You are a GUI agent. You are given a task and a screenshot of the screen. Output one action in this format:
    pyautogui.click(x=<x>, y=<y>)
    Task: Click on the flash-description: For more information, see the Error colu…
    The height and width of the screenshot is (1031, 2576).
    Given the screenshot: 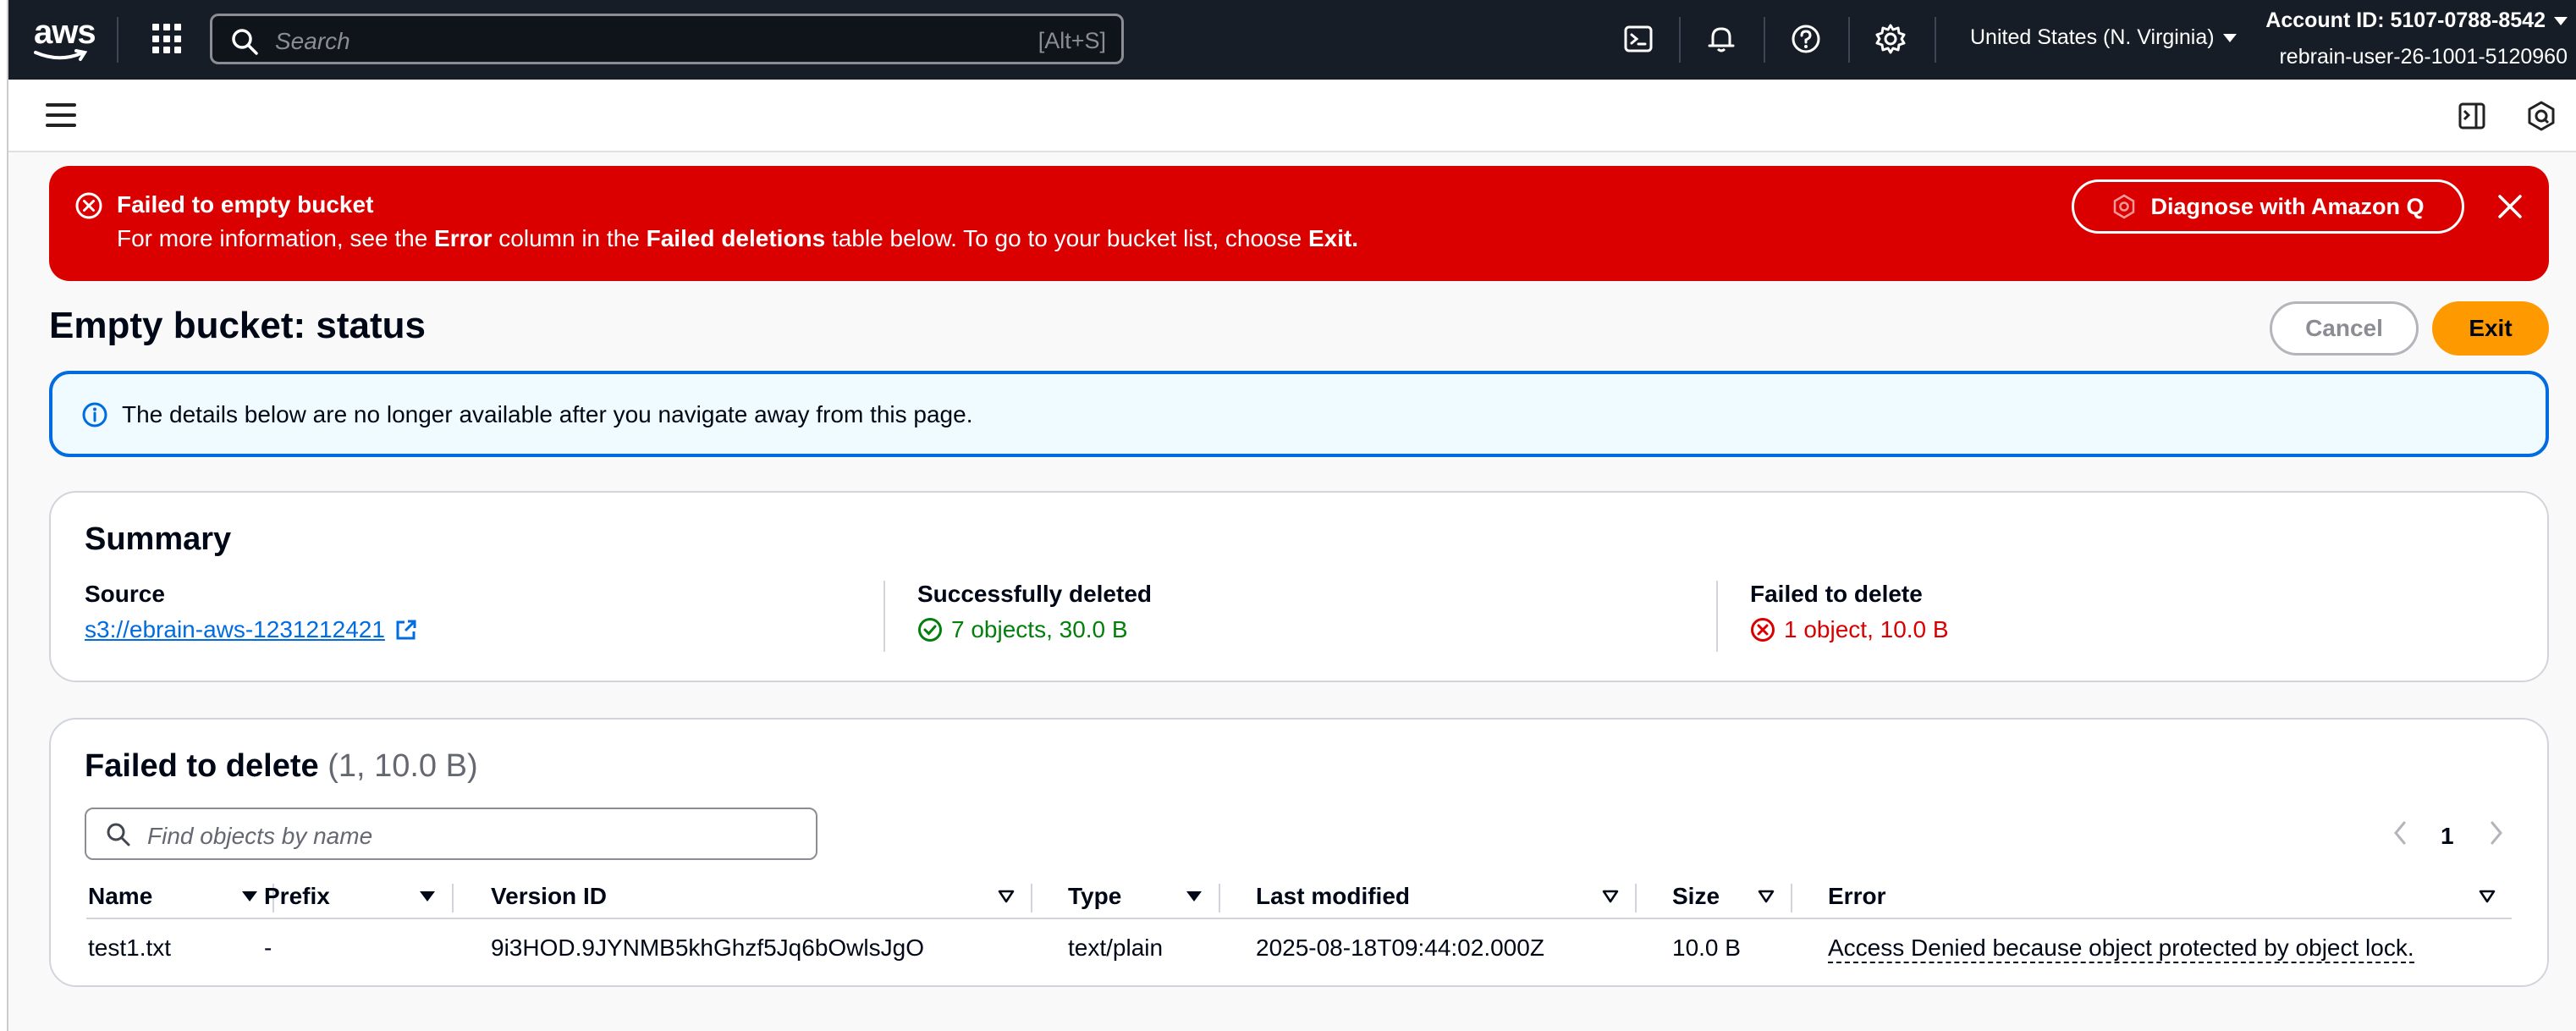 What is the action you would take?
    pyautogui.click(x=738, y=238)
    